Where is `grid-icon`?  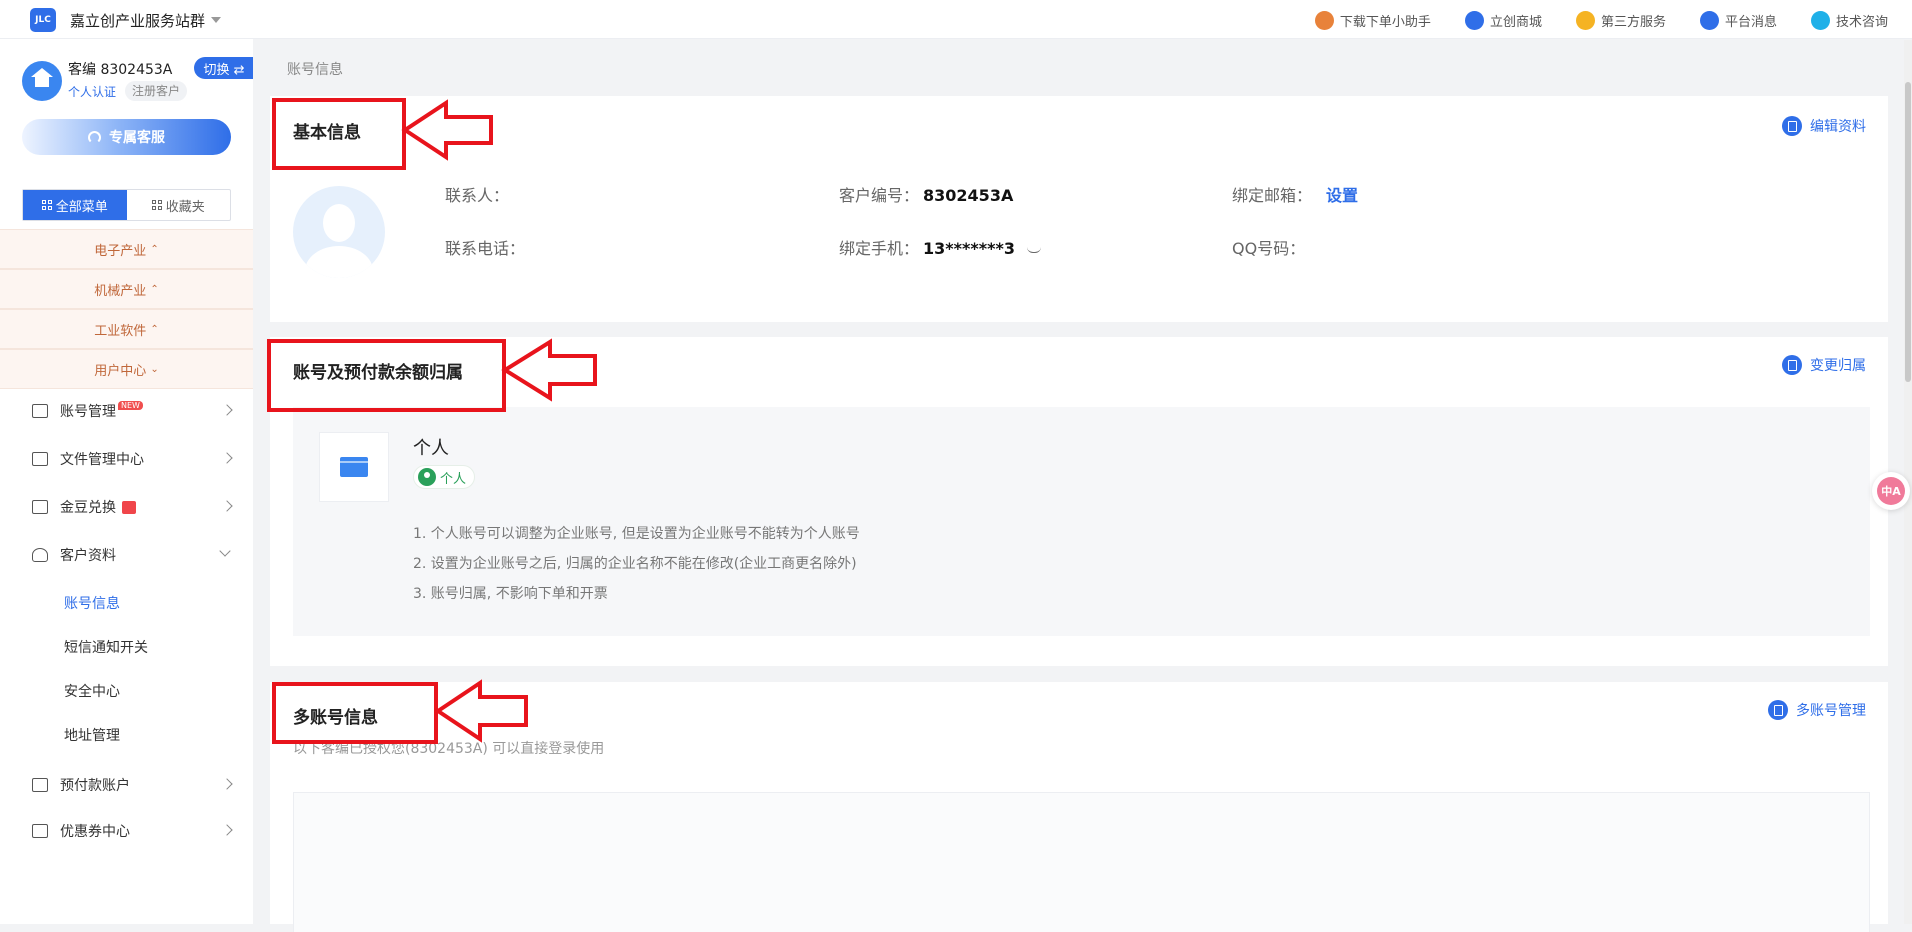 grid-icon is located at coordinates (156, 205).